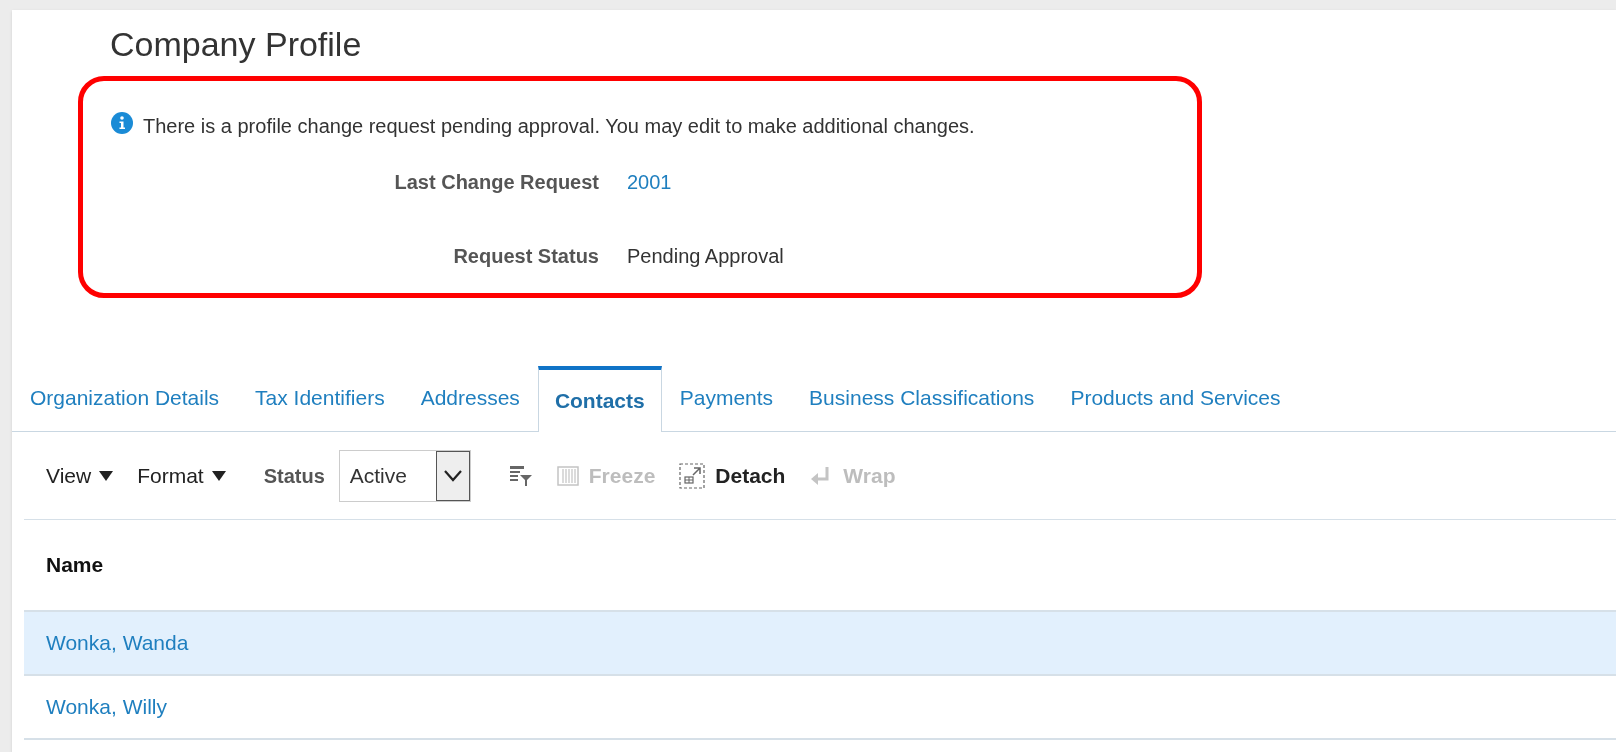 This screenshot has width=1616, height=752. Describe the element at coordinates (122, 123) in the screenshot. I see `info-icon` at that location.